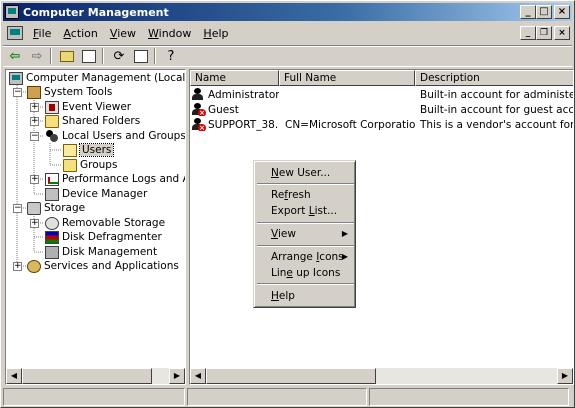 This screenshot has width=575, height=408. I want to click on menu-action: Action, so click(80, 33).